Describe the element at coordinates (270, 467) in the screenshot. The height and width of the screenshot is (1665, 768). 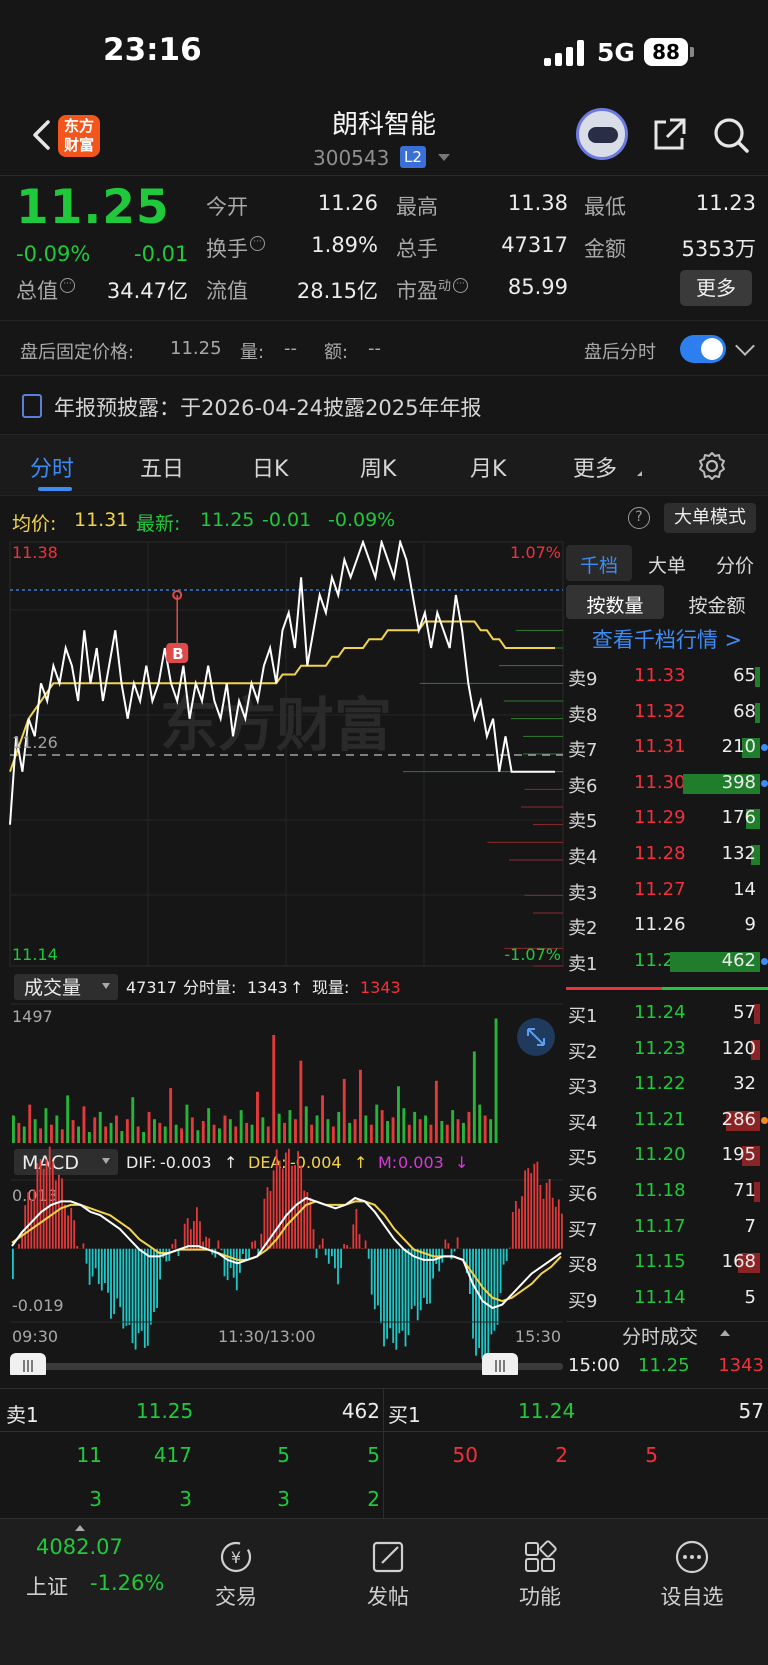
I see `tab-daily-k: 日K` at that location.